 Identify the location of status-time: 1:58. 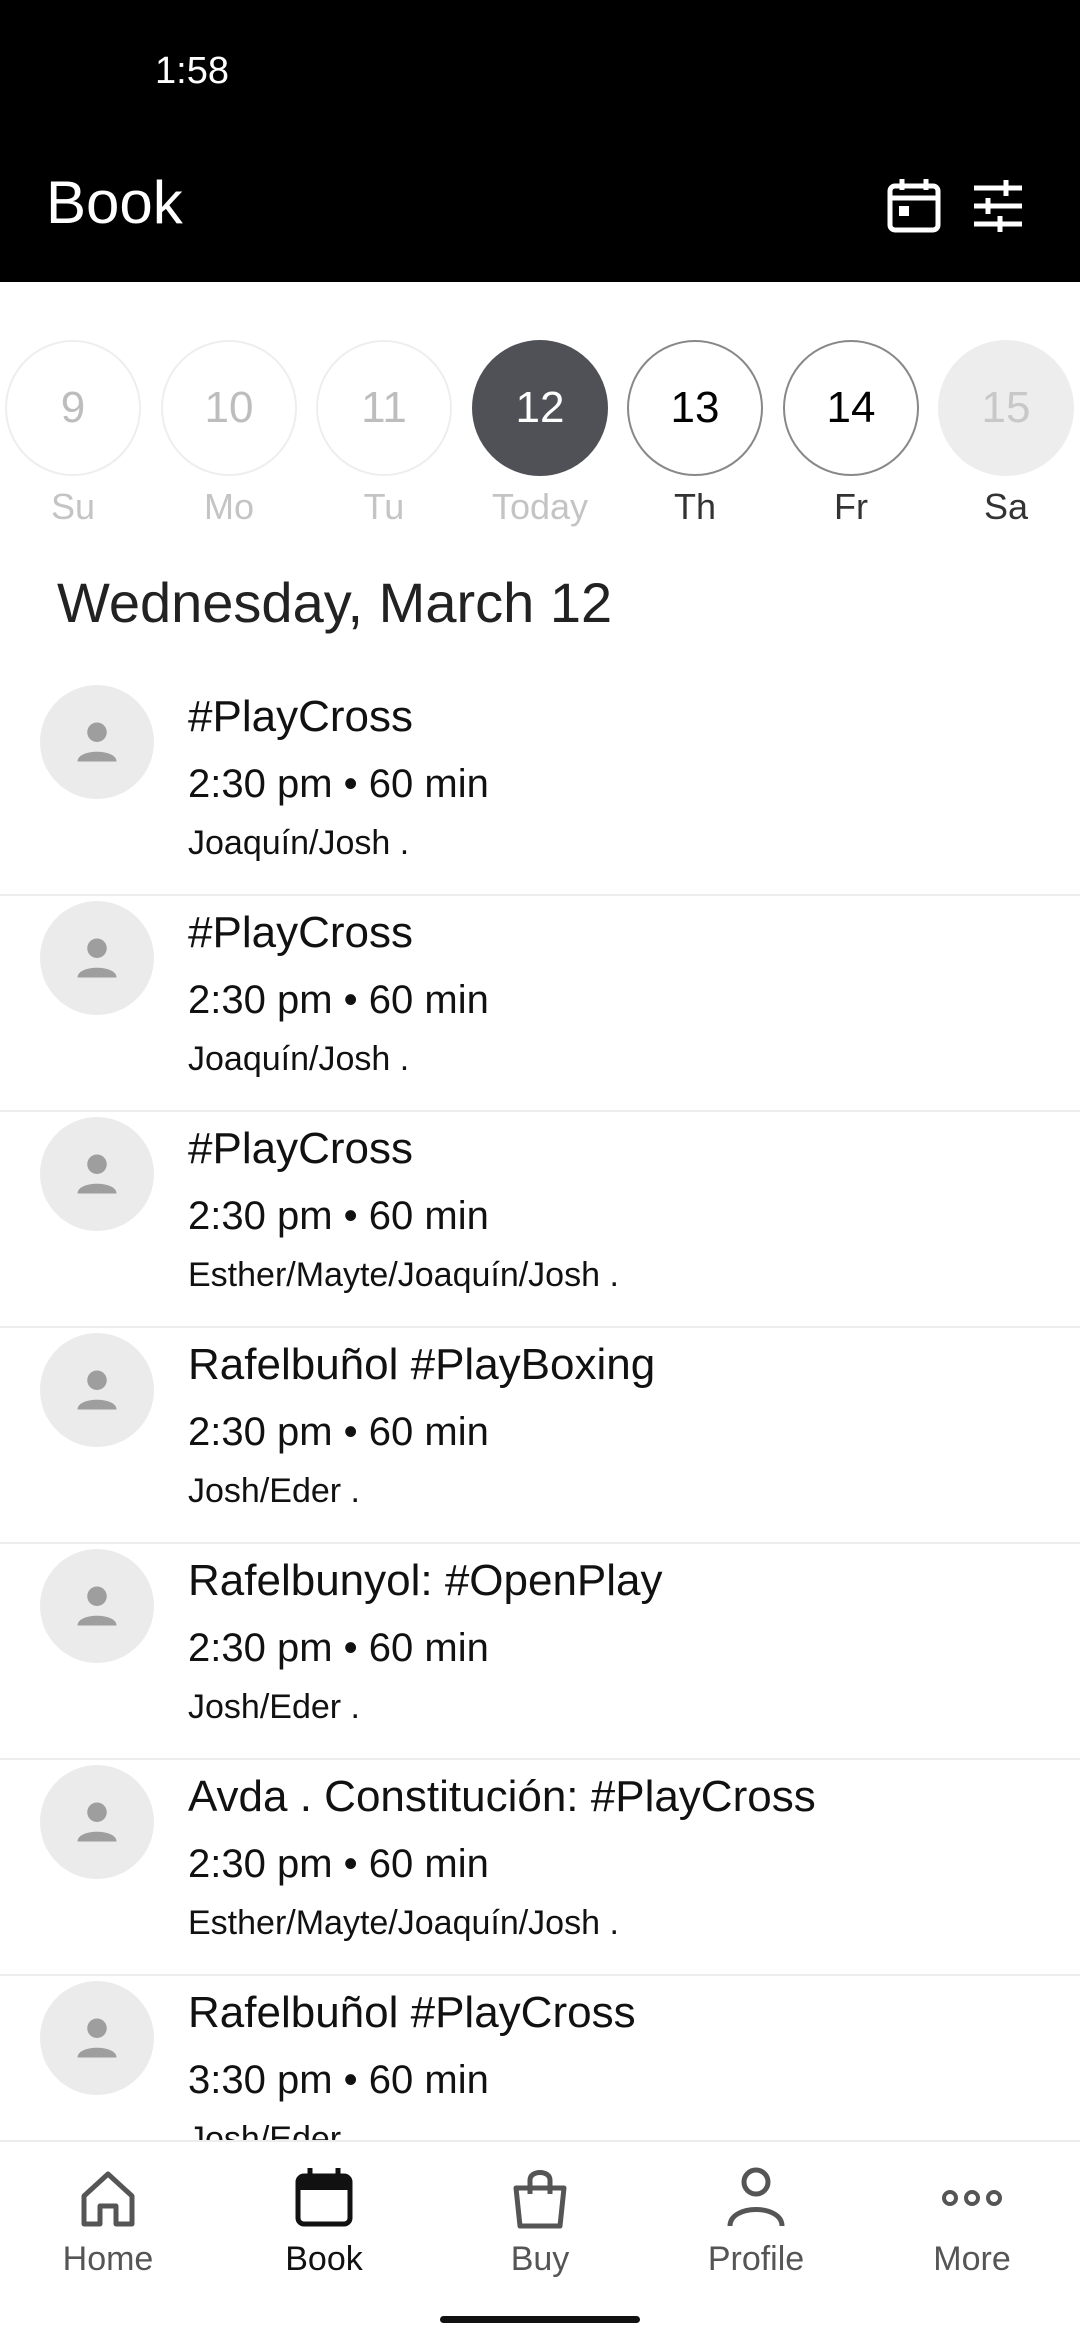
(192, 71).